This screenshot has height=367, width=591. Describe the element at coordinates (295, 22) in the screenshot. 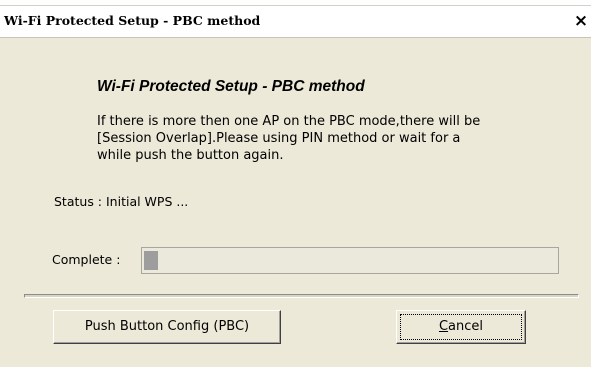

I see `title-bar: Wi-Fi Protected Setup - PBC method ×` at that location.